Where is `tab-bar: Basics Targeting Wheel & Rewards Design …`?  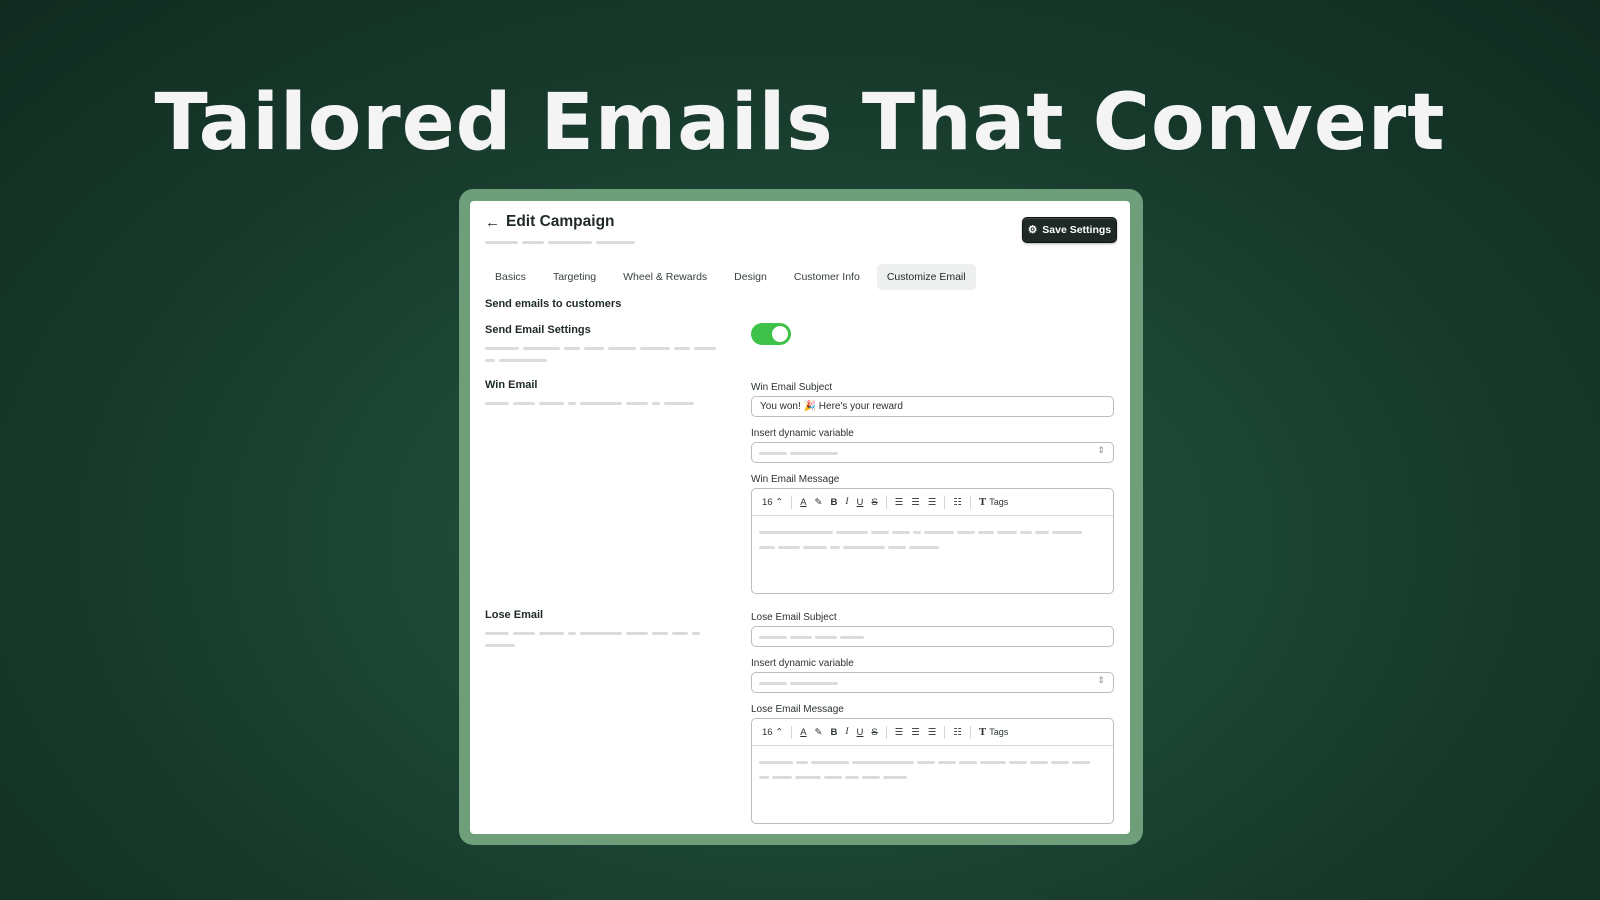 tab-bar: Basics Targeting Wheel & Rewards Design … is located at coordinates (734, 277).